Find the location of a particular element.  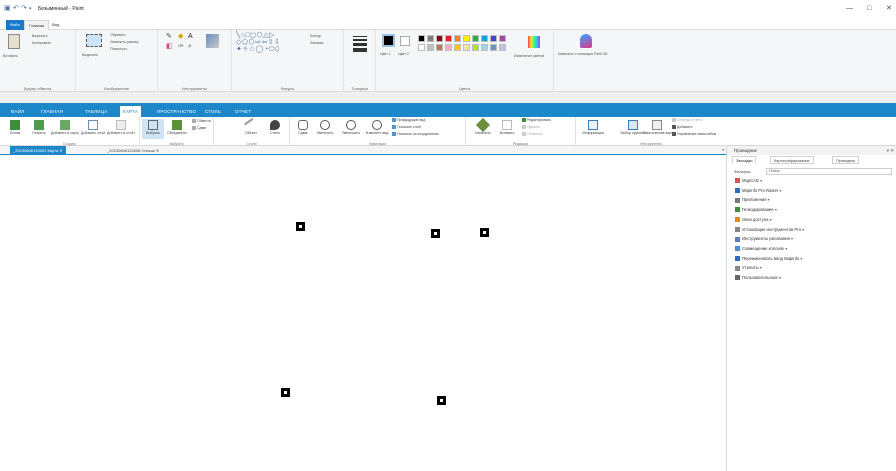

add-to-report-button: Добавить в отчёт is located at coordinates (121, 129).